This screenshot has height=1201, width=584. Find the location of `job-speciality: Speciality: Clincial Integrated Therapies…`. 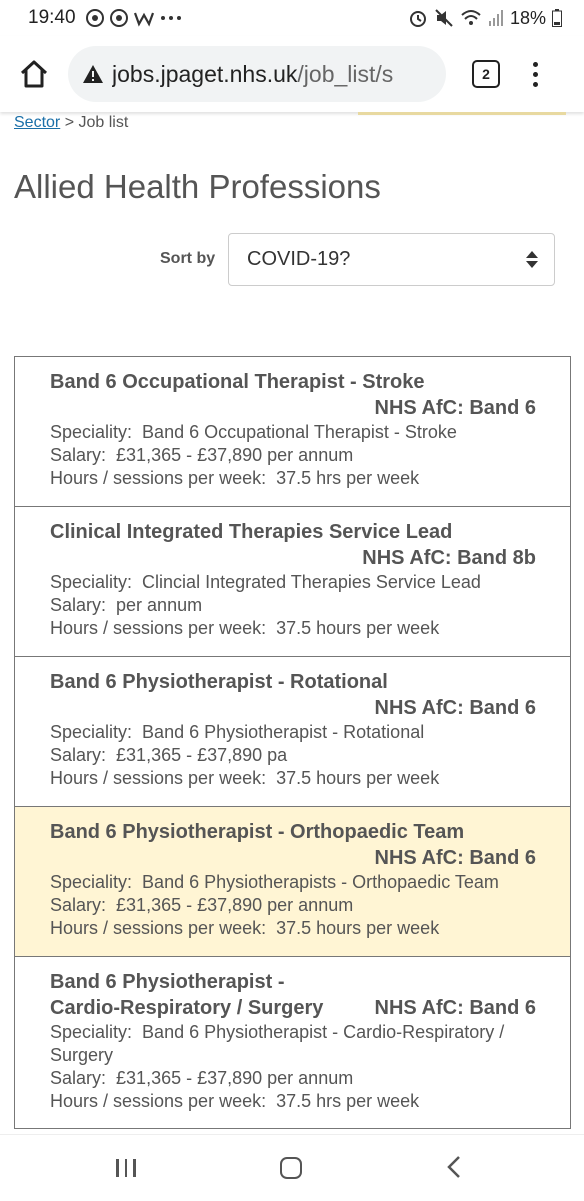

job-speciality: Speciality: Clincial Integrated Therapies… is located at coordinates (265, 582).